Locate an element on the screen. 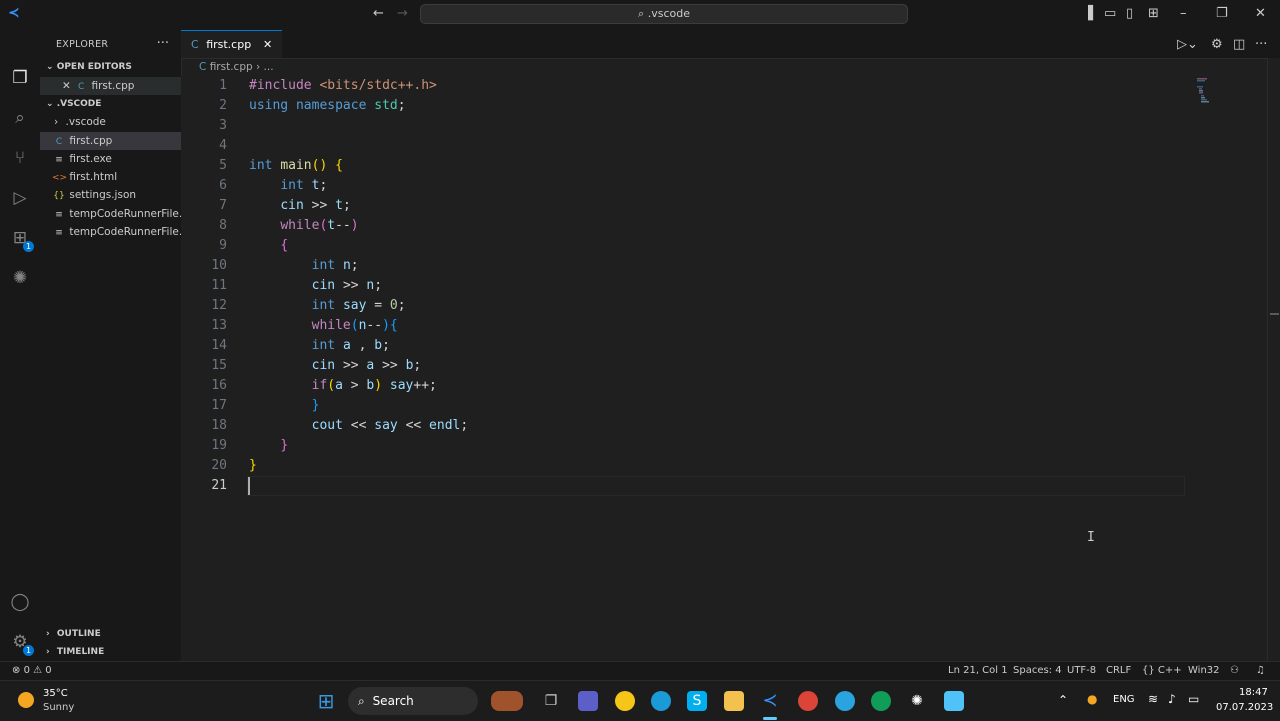 This screenshot has width=1280, height=721. code-line: 10 int n; is located at coordinates (686, 266).